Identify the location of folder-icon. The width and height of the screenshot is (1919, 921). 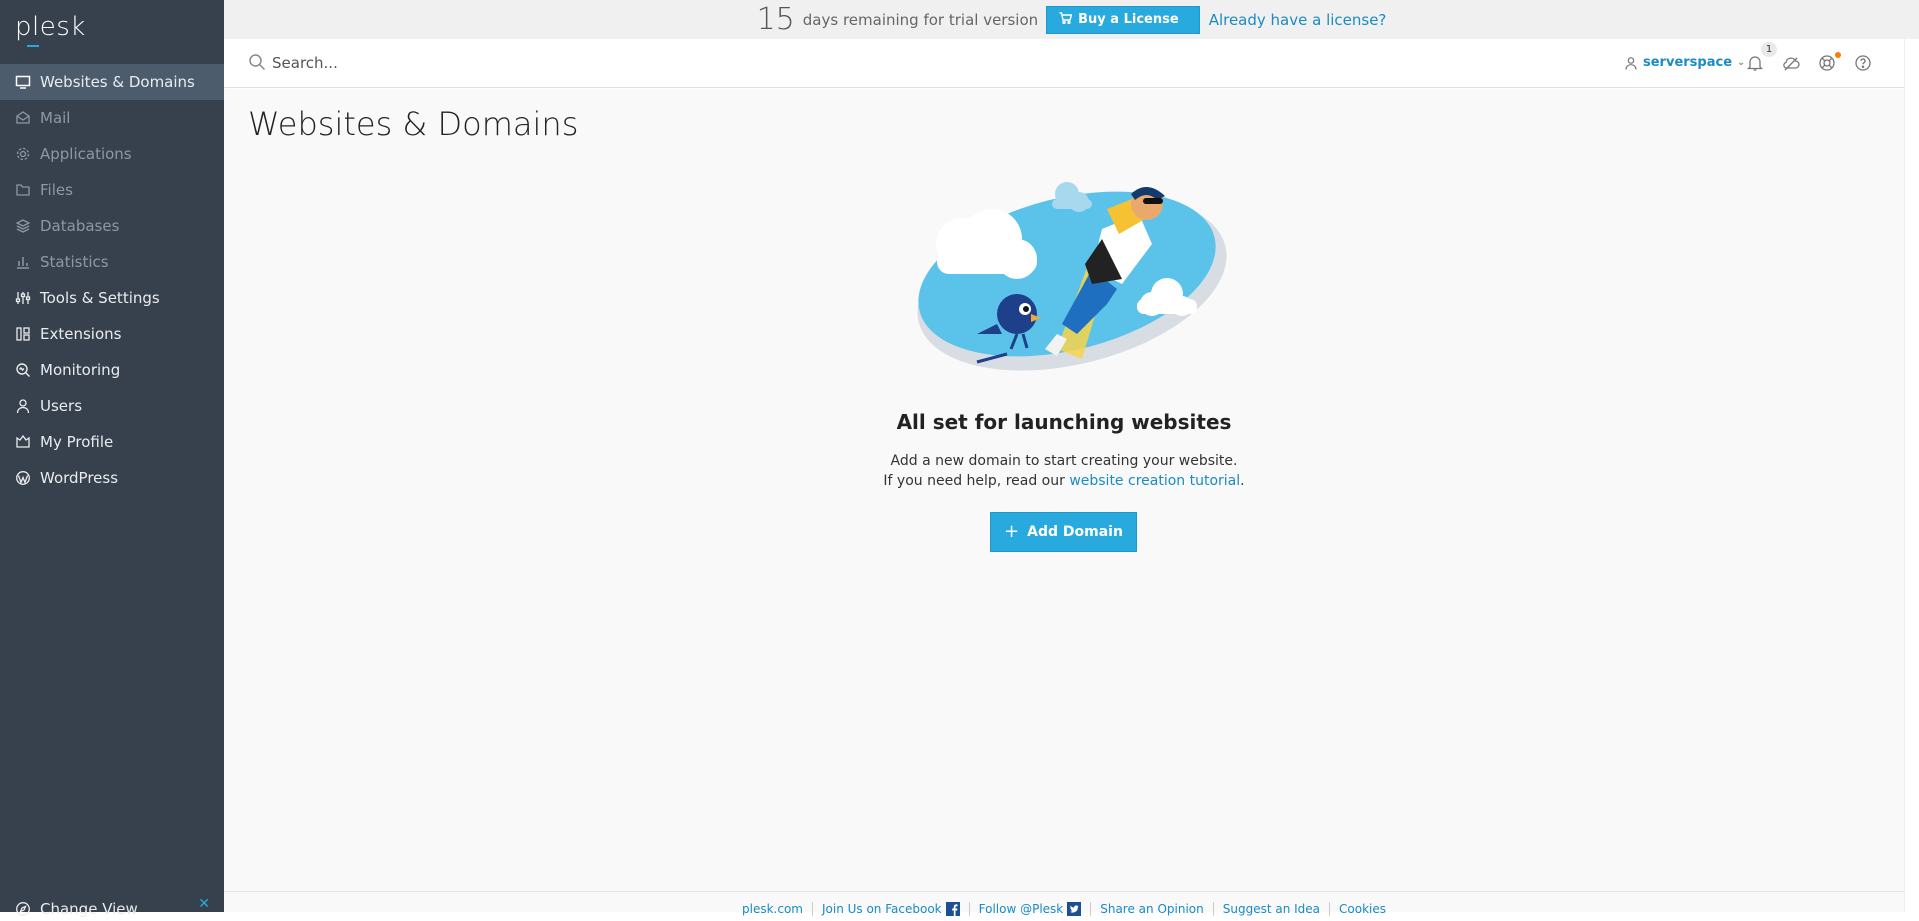
(23, 190).